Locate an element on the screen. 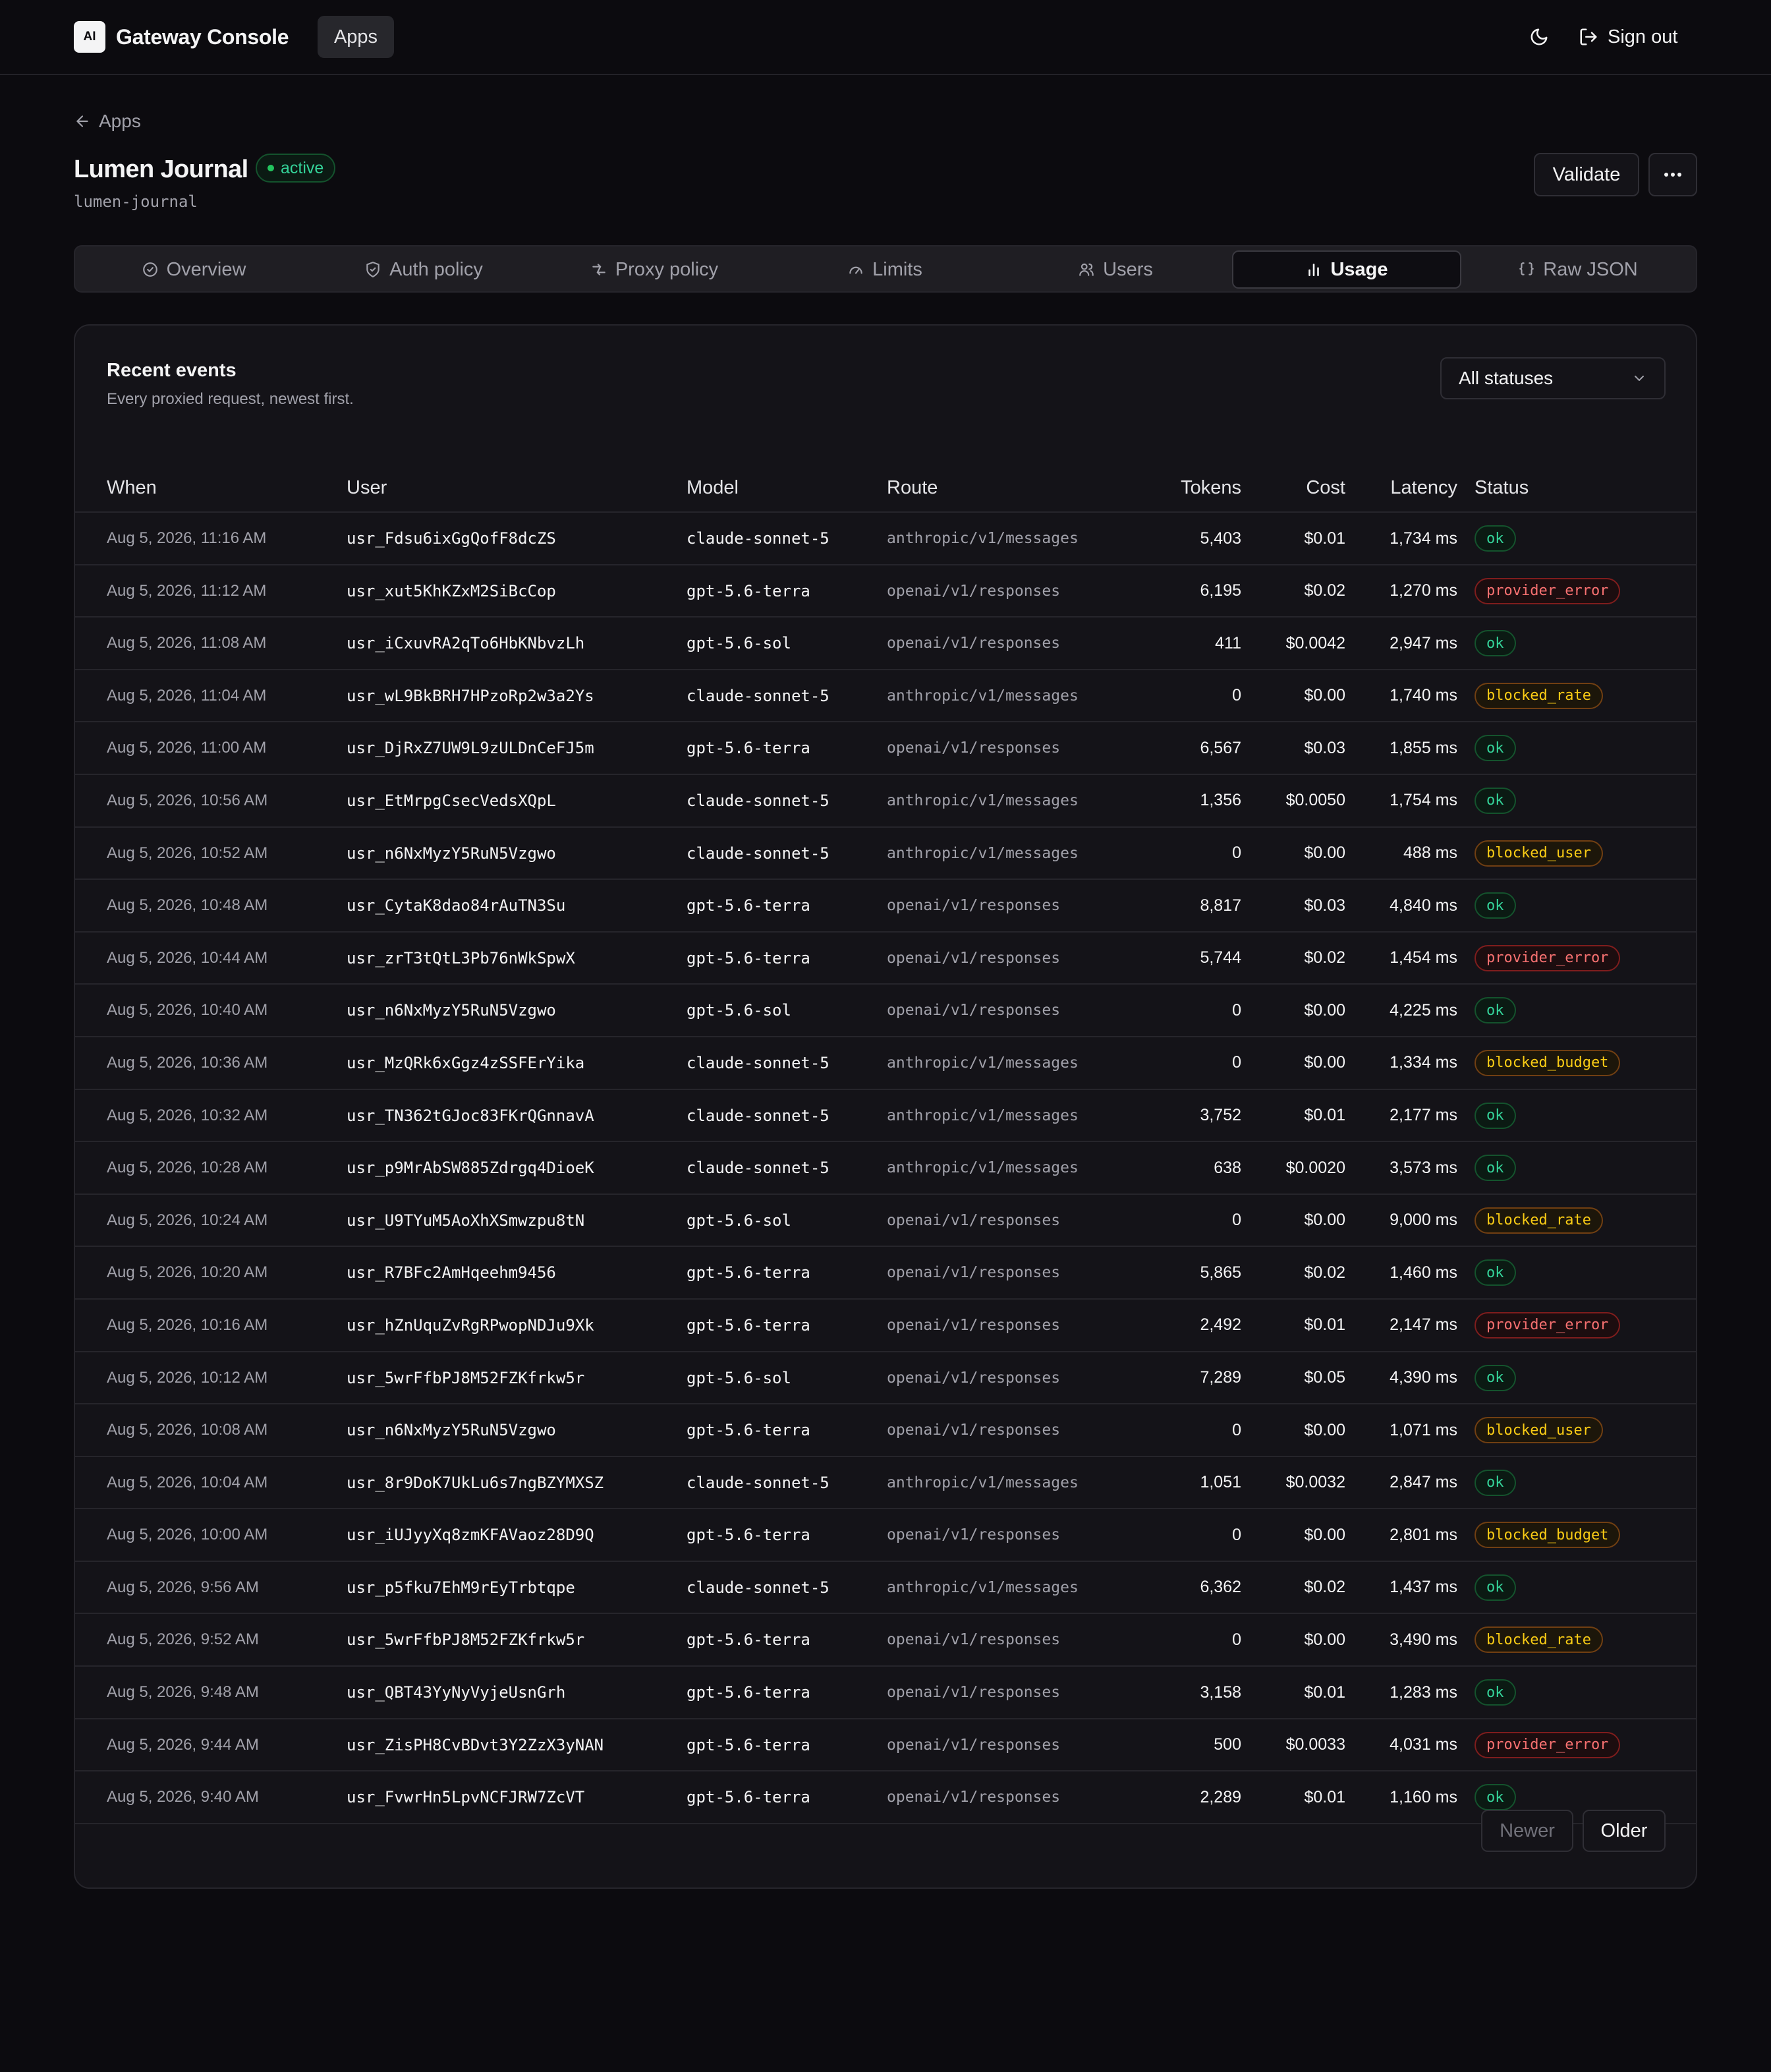 The width and height of the screenshot is (1771, 2072). log-out-icon is located at coordinates (1588, 37).